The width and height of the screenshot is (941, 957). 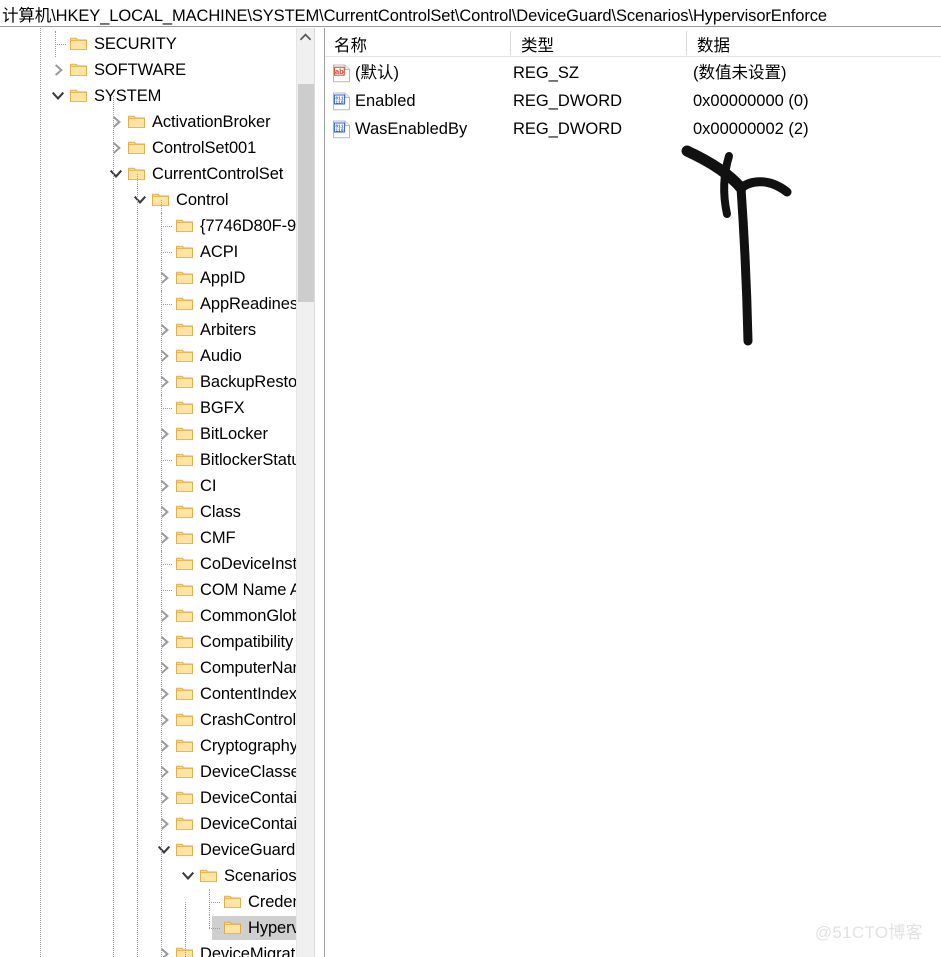 I want to click on tree-item-label: CoDeviceInsta, so click(x=248, y=564).